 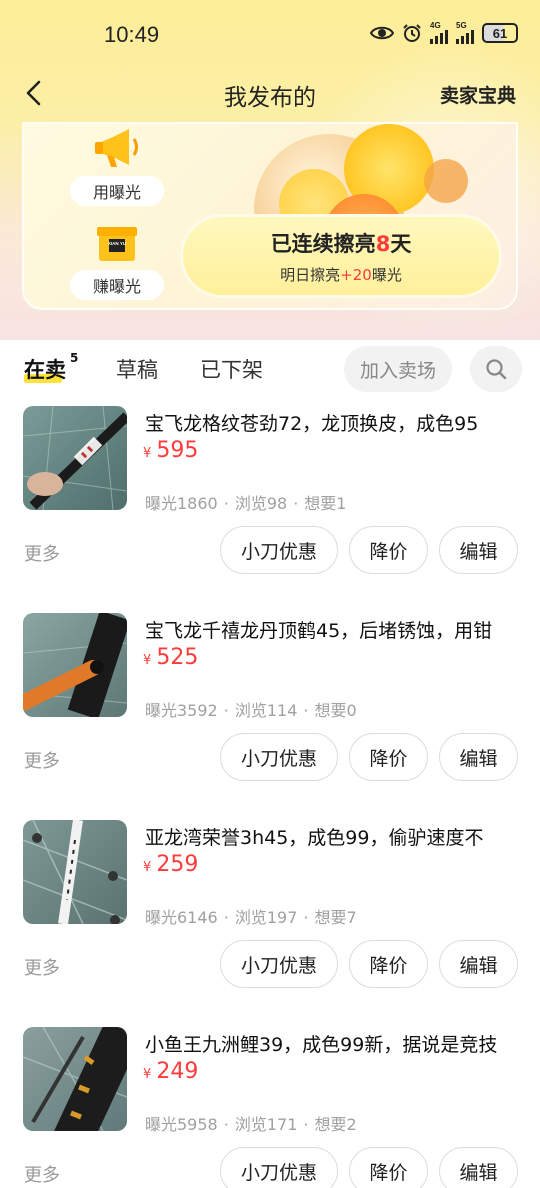 What do you see at coordinates (177, 1071) in the screenshot?
I see `price-value: 249` at bounding box center [177, 1071].